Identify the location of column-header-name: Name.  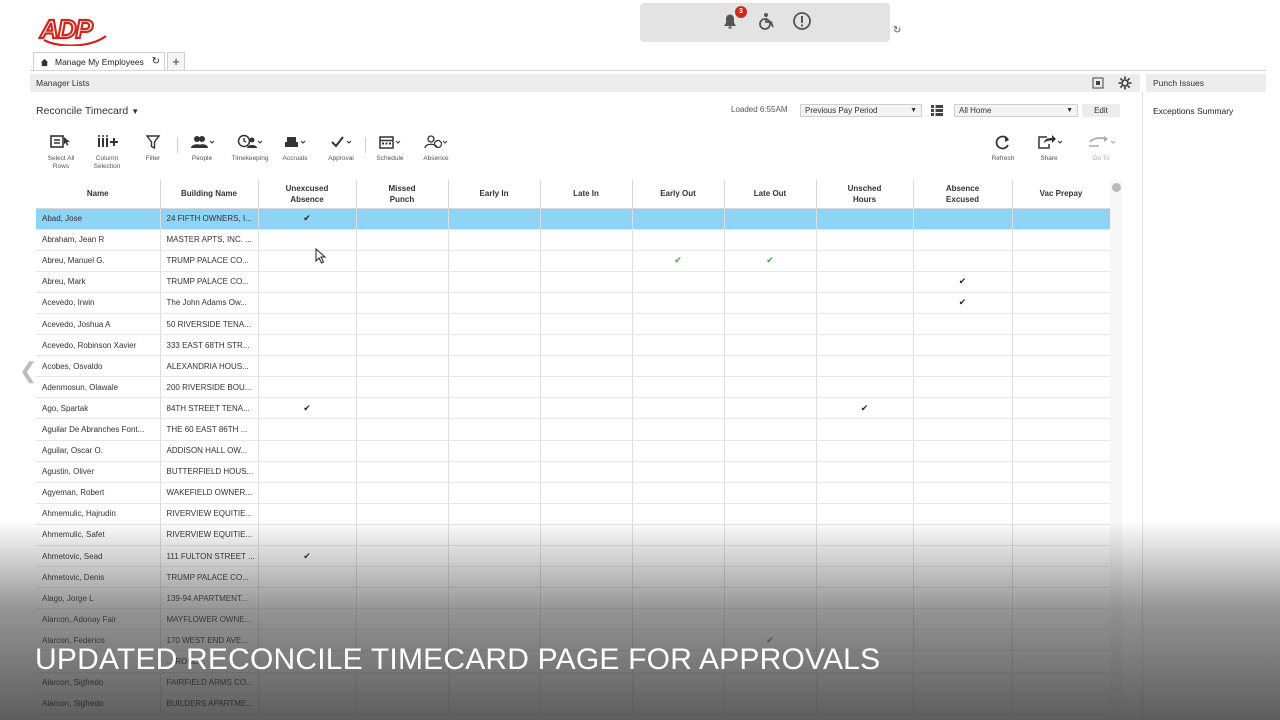
(98, 194).